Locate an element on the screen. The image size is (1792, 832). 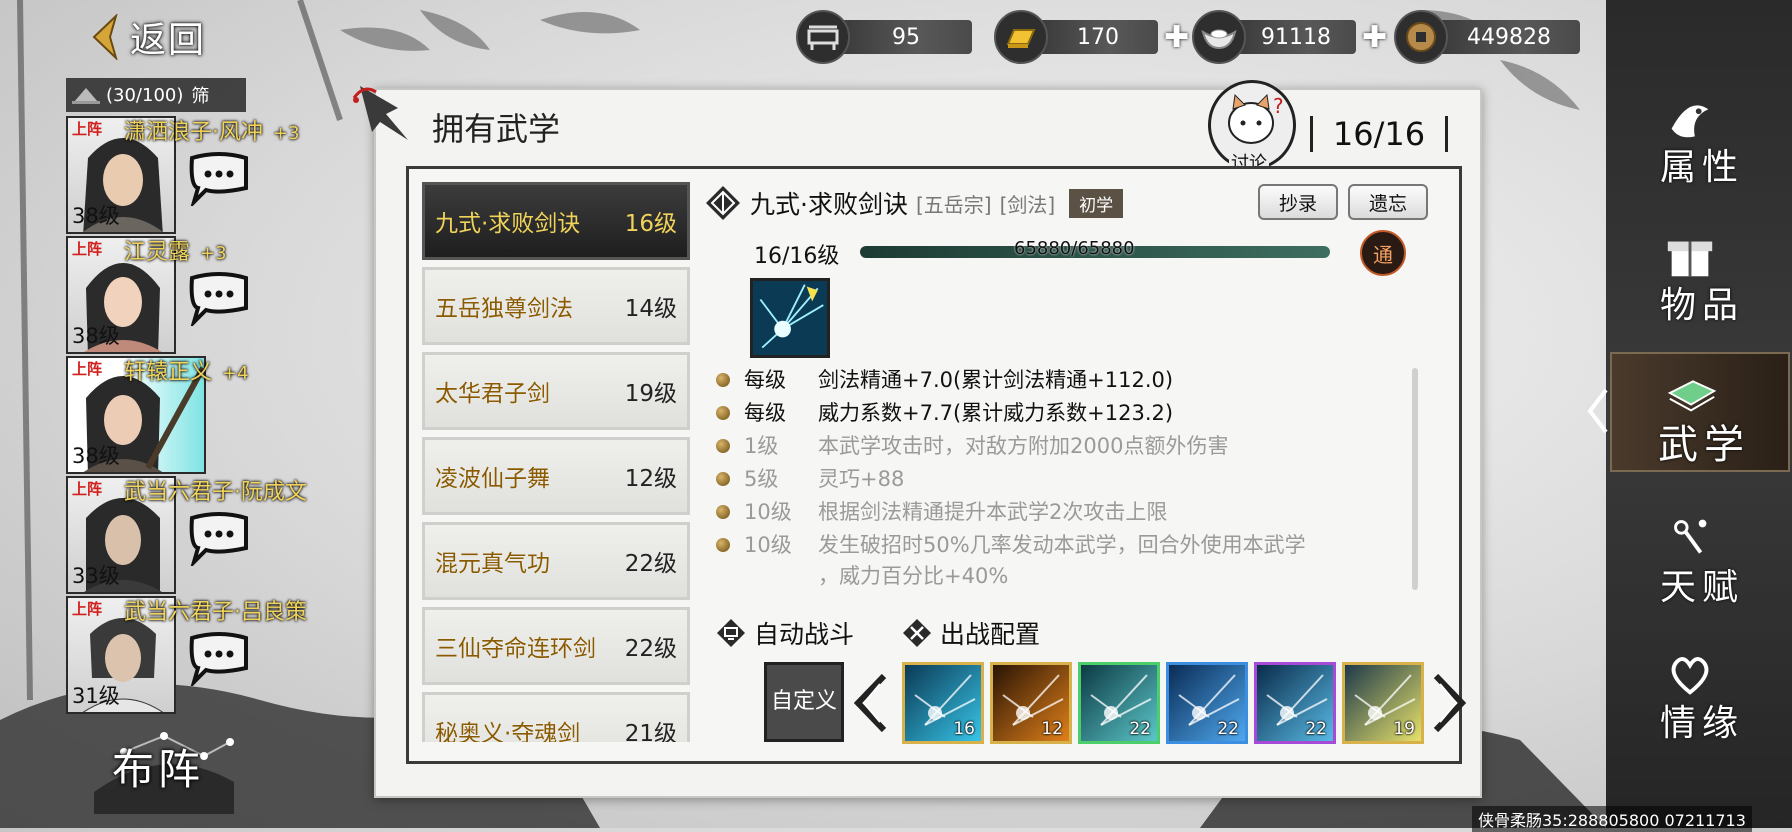
resource-value: 449828 is located at coordinates (1509, 37).